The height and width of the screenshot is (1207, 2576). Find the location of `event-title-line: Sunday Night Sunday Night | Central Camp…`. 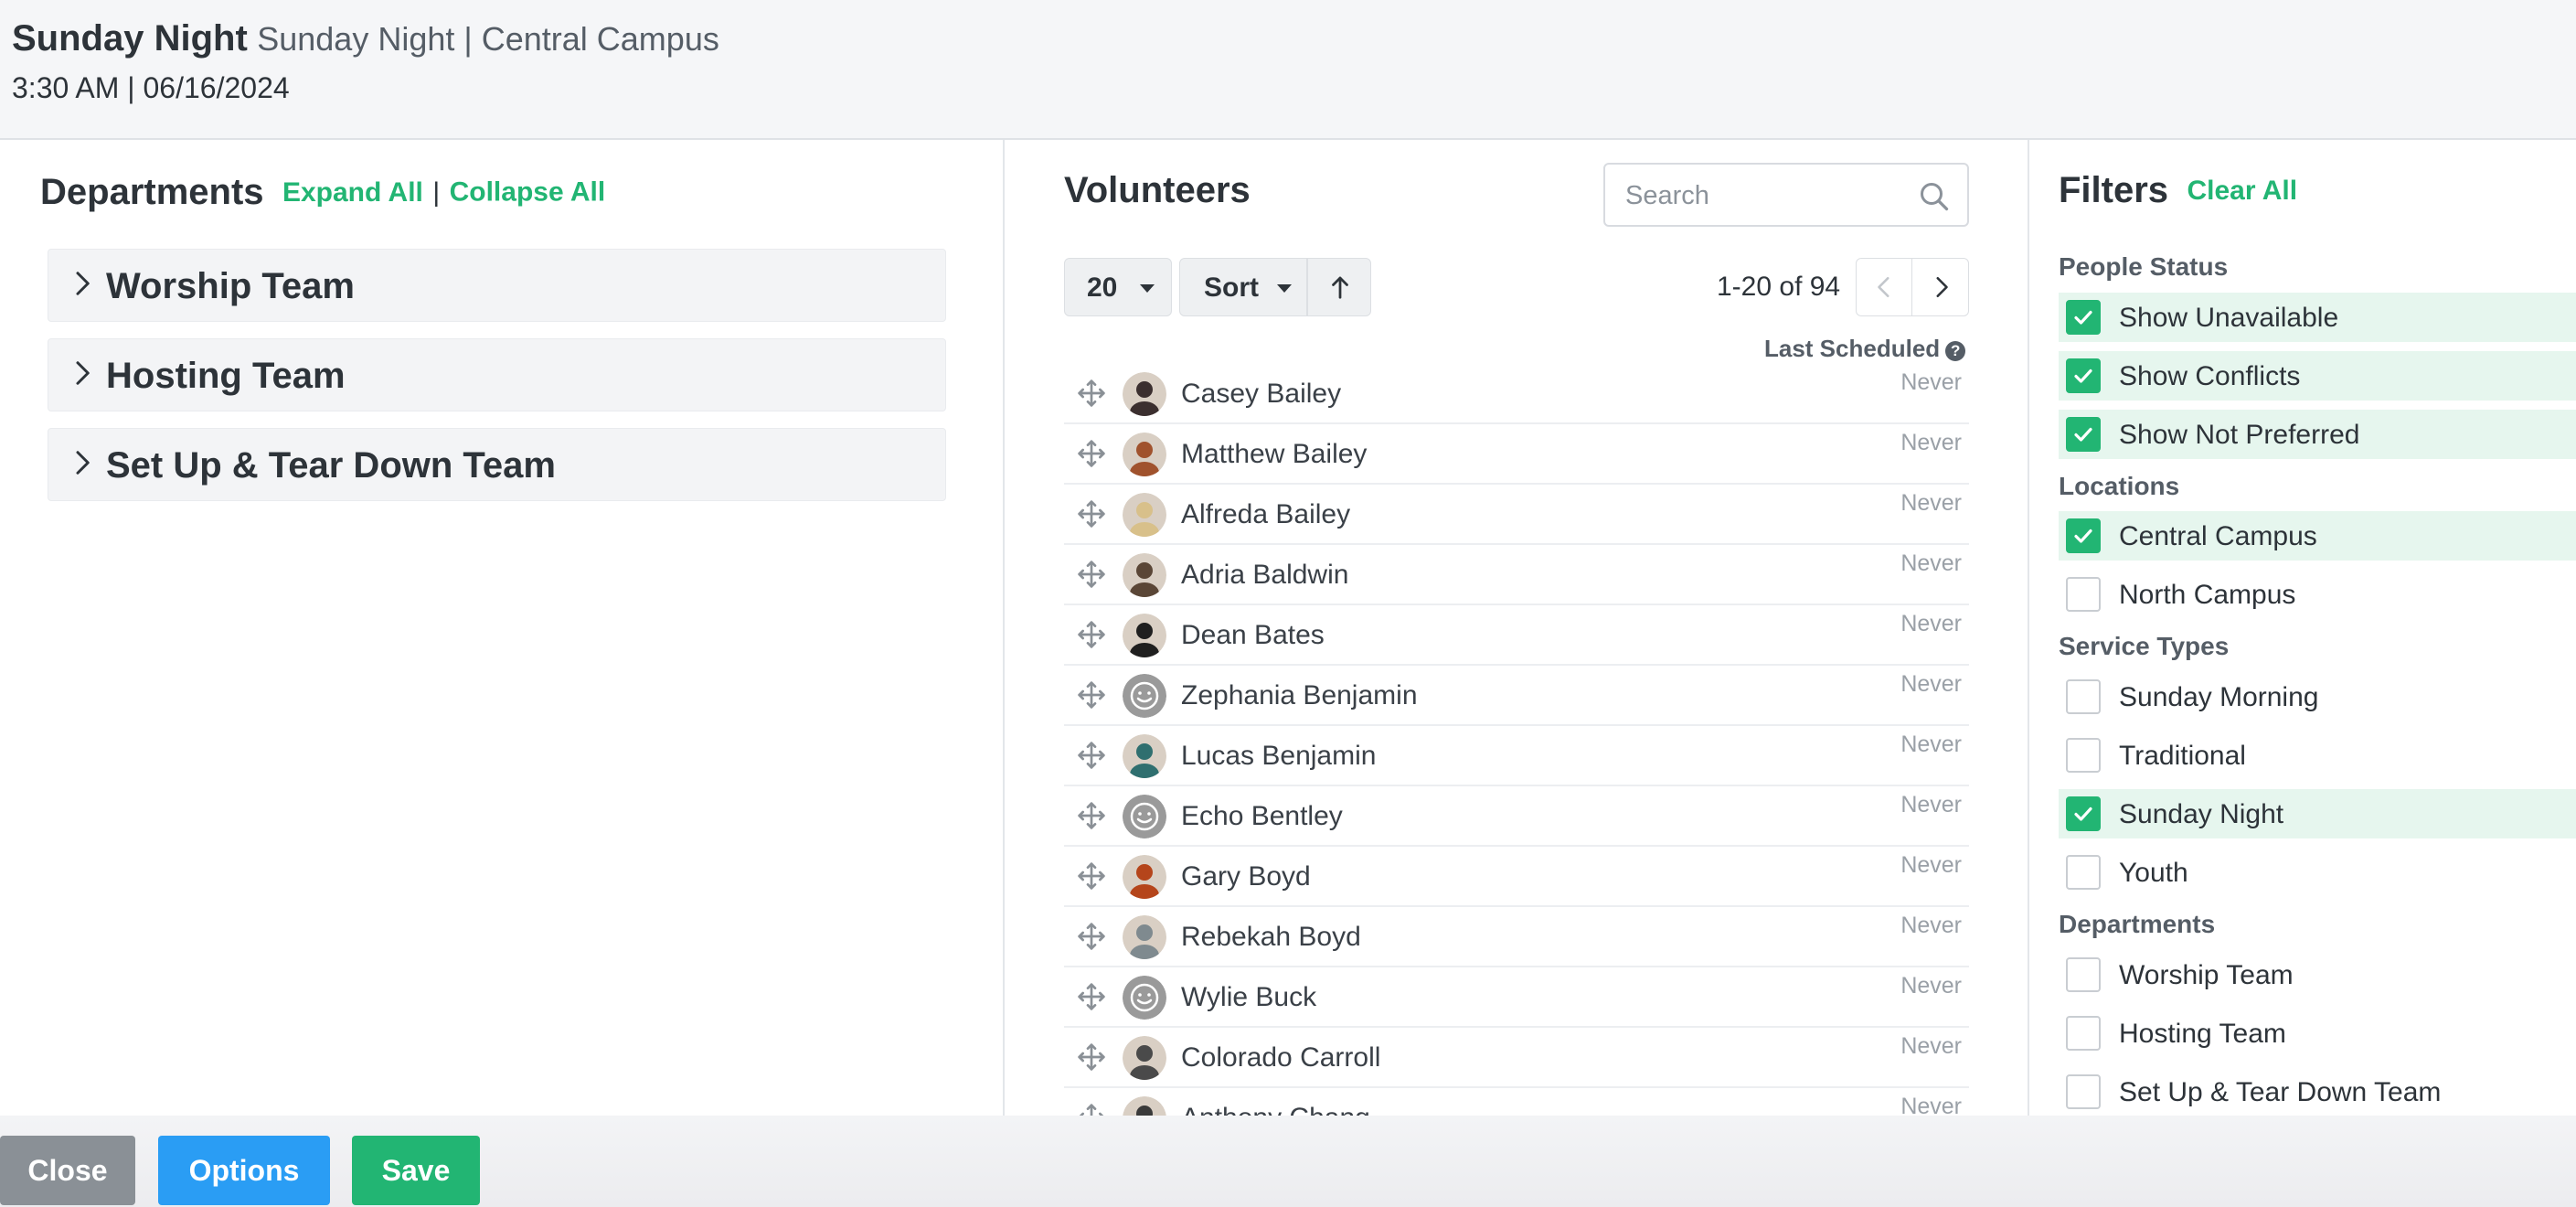

event-title-line: Sunday Night Sunday Night | Central Camp… is located at coordinates (366, 38).